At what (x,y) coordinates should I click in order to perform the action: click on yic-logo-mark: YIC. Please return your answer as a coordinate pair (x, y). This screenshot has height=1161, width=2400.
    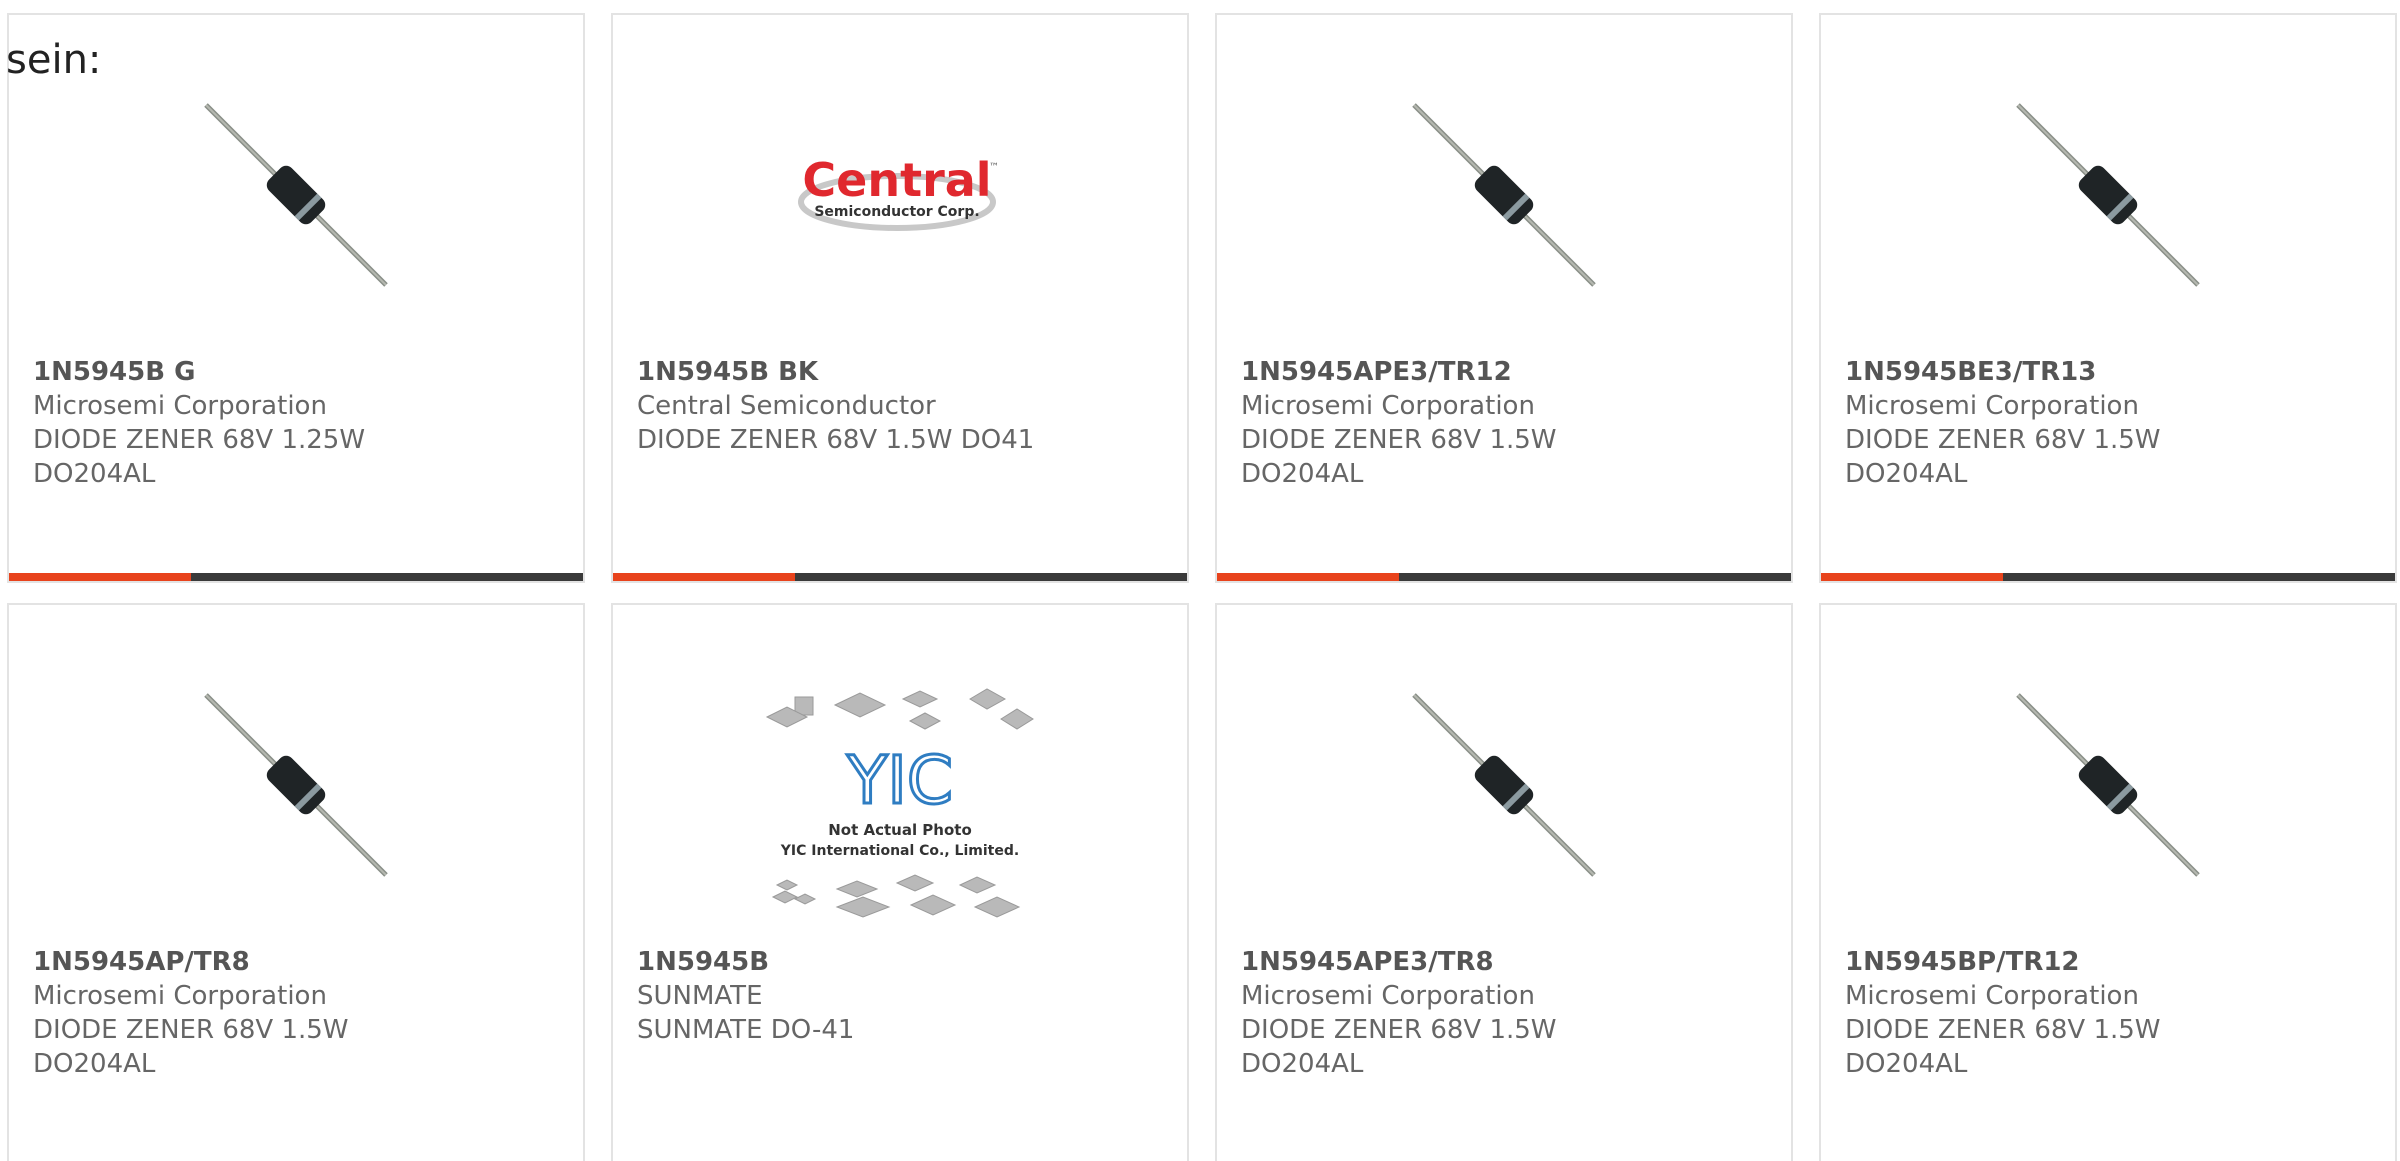
    Looking at the image, I should click on (899, 780).